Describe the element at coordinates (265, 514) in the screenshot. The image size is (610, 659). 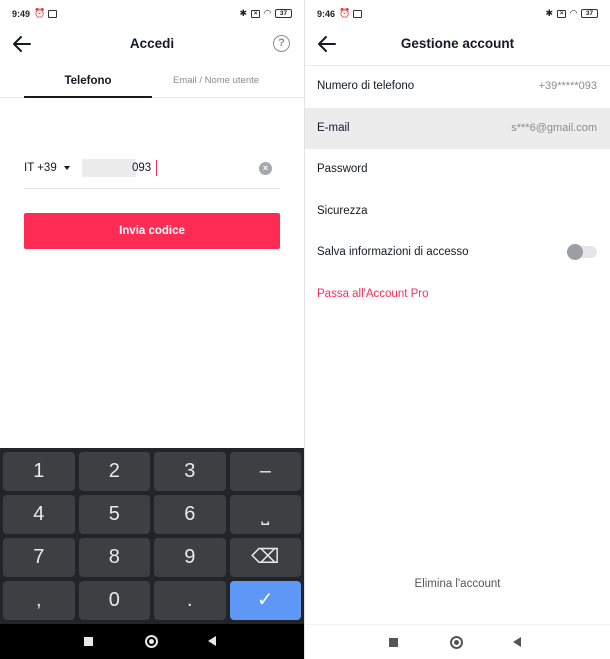
I see `key-space: ⎵` at that location.